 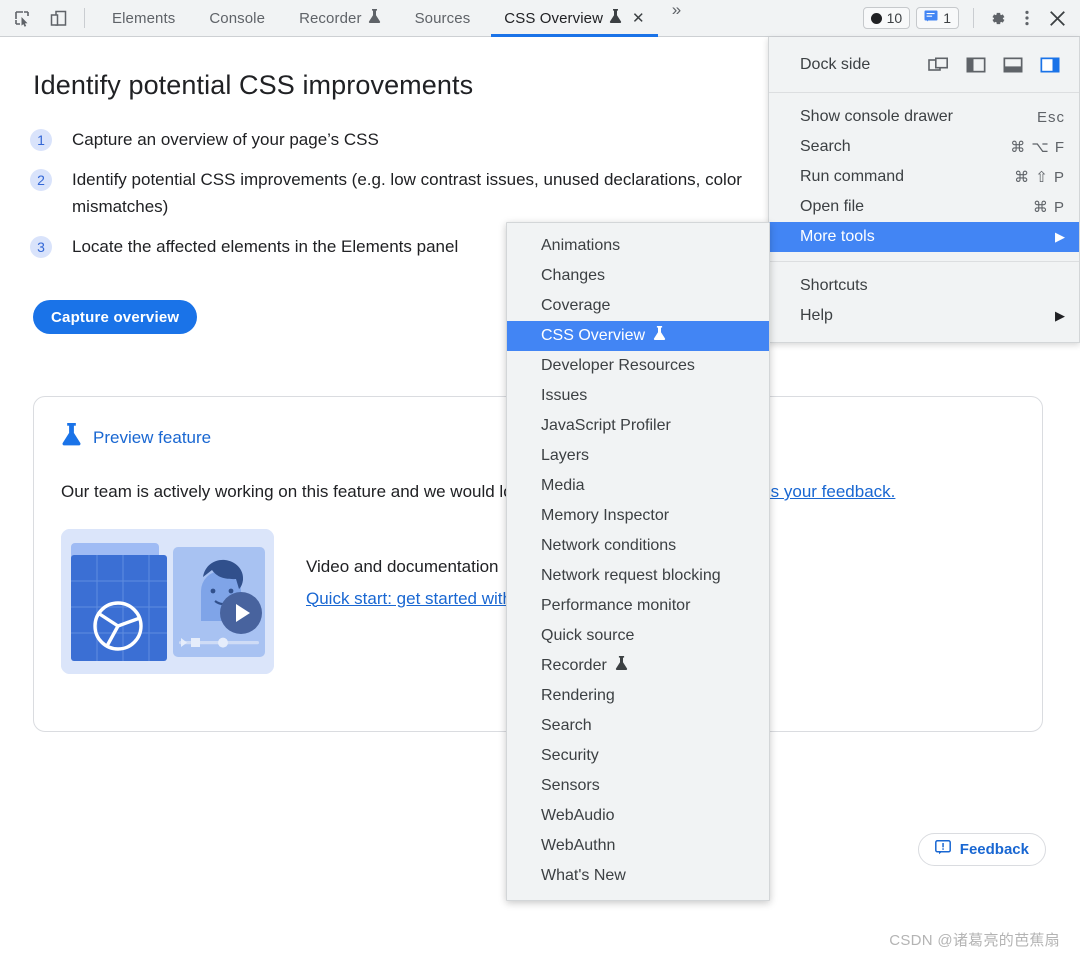 I want to click on tab-label: CSS Overview, so click(x=554, y=18).